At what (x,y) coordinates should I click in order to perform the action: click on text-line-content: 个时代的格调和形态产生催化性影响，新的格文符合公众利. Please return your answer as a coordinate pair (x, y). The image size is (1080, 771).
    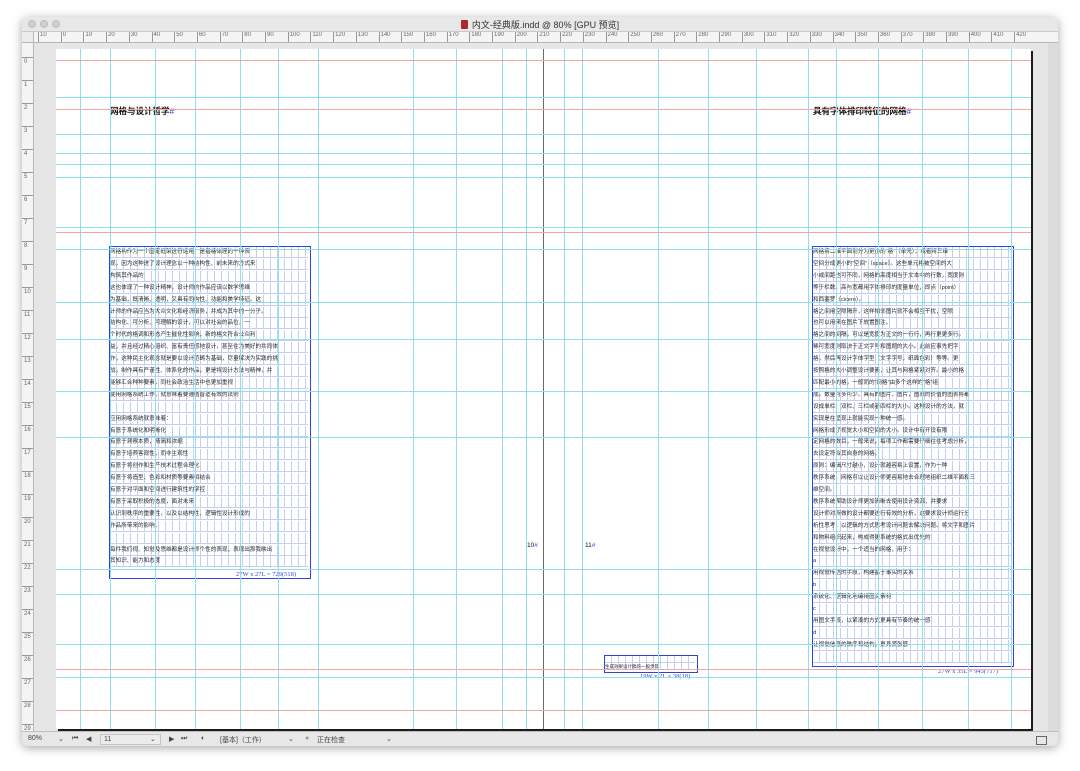
    Looking at the image, I should click on (183, 335).